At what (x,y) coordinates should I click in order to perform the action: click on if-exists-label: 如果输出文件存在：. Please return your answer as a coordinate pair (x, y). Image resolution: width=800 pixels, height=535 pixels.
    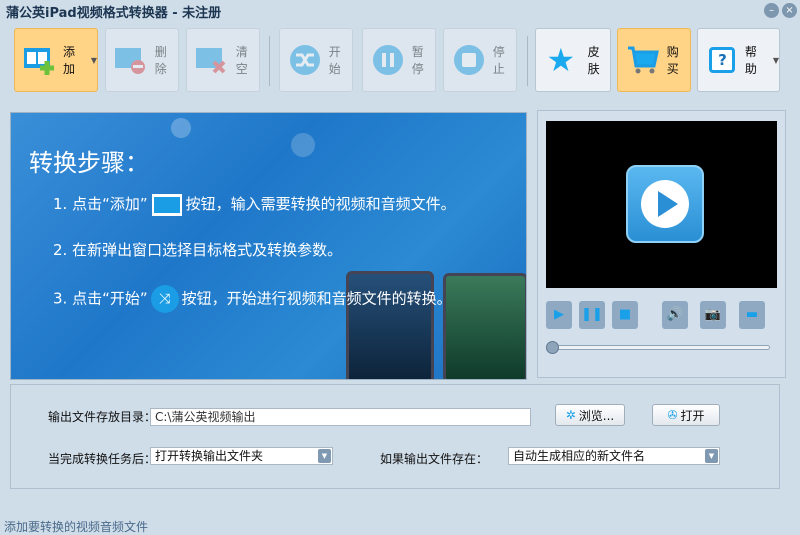
    Looking at the image, I should click on (434, 459).